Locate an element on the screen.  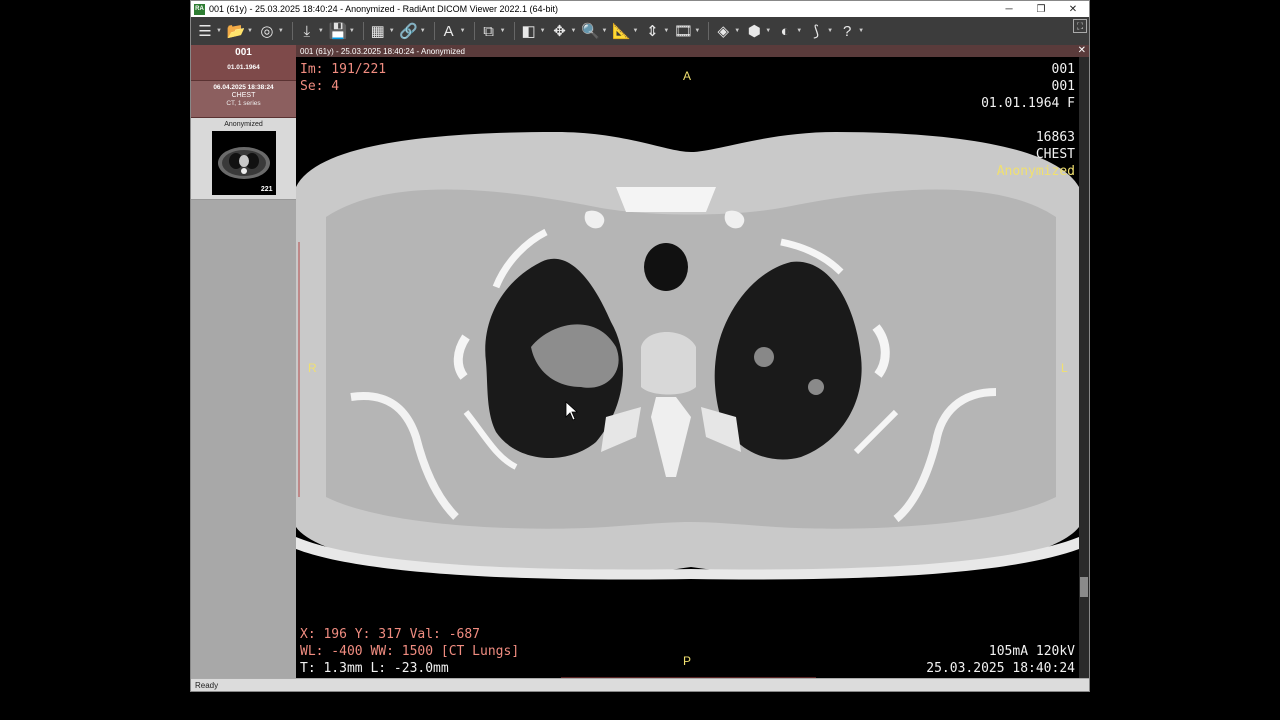
database-button: ☰ ▼ is located at coordinates (208, 31).